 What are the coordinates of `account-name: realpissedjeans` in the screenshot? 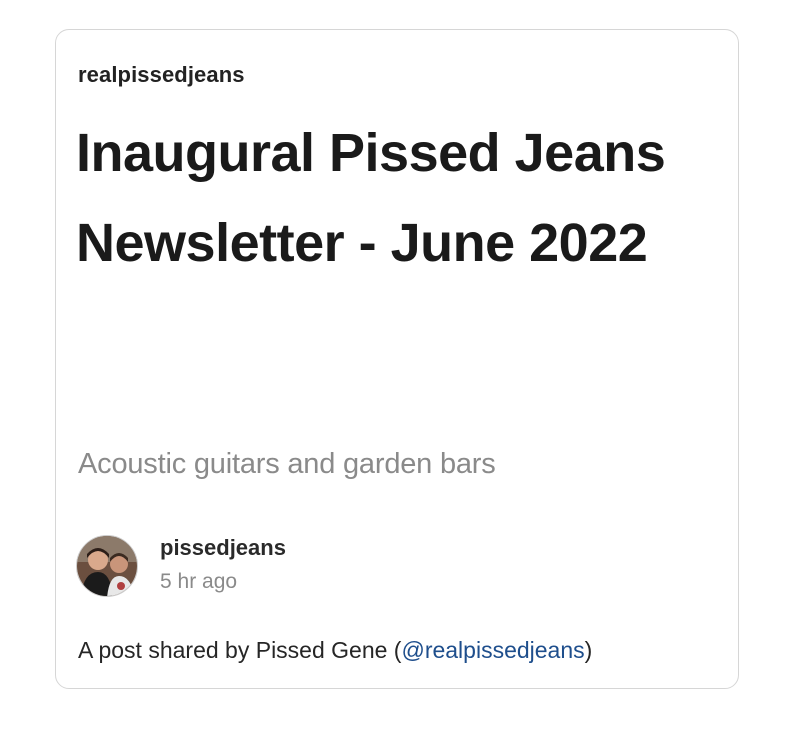 It's located at (161, 75).